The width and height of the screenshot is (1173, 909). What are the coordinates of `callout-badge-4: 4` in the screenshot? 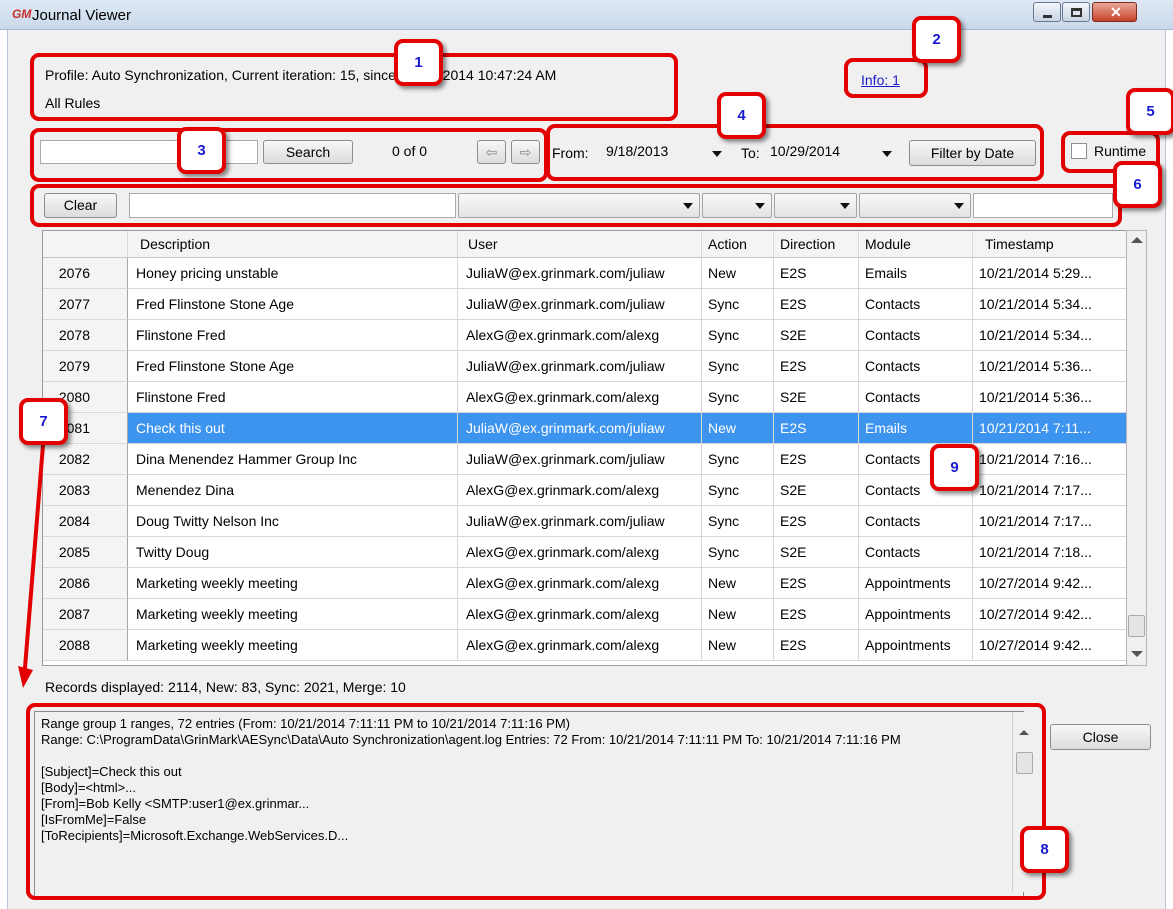 It's located at (741, 115).